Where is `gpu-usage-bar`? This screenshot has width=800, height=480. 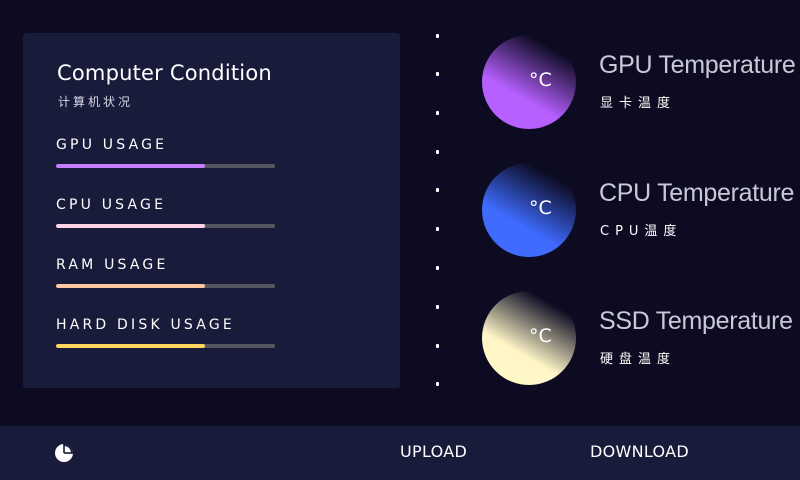
gpu-usage-bar is located at coordinates (165, 166).